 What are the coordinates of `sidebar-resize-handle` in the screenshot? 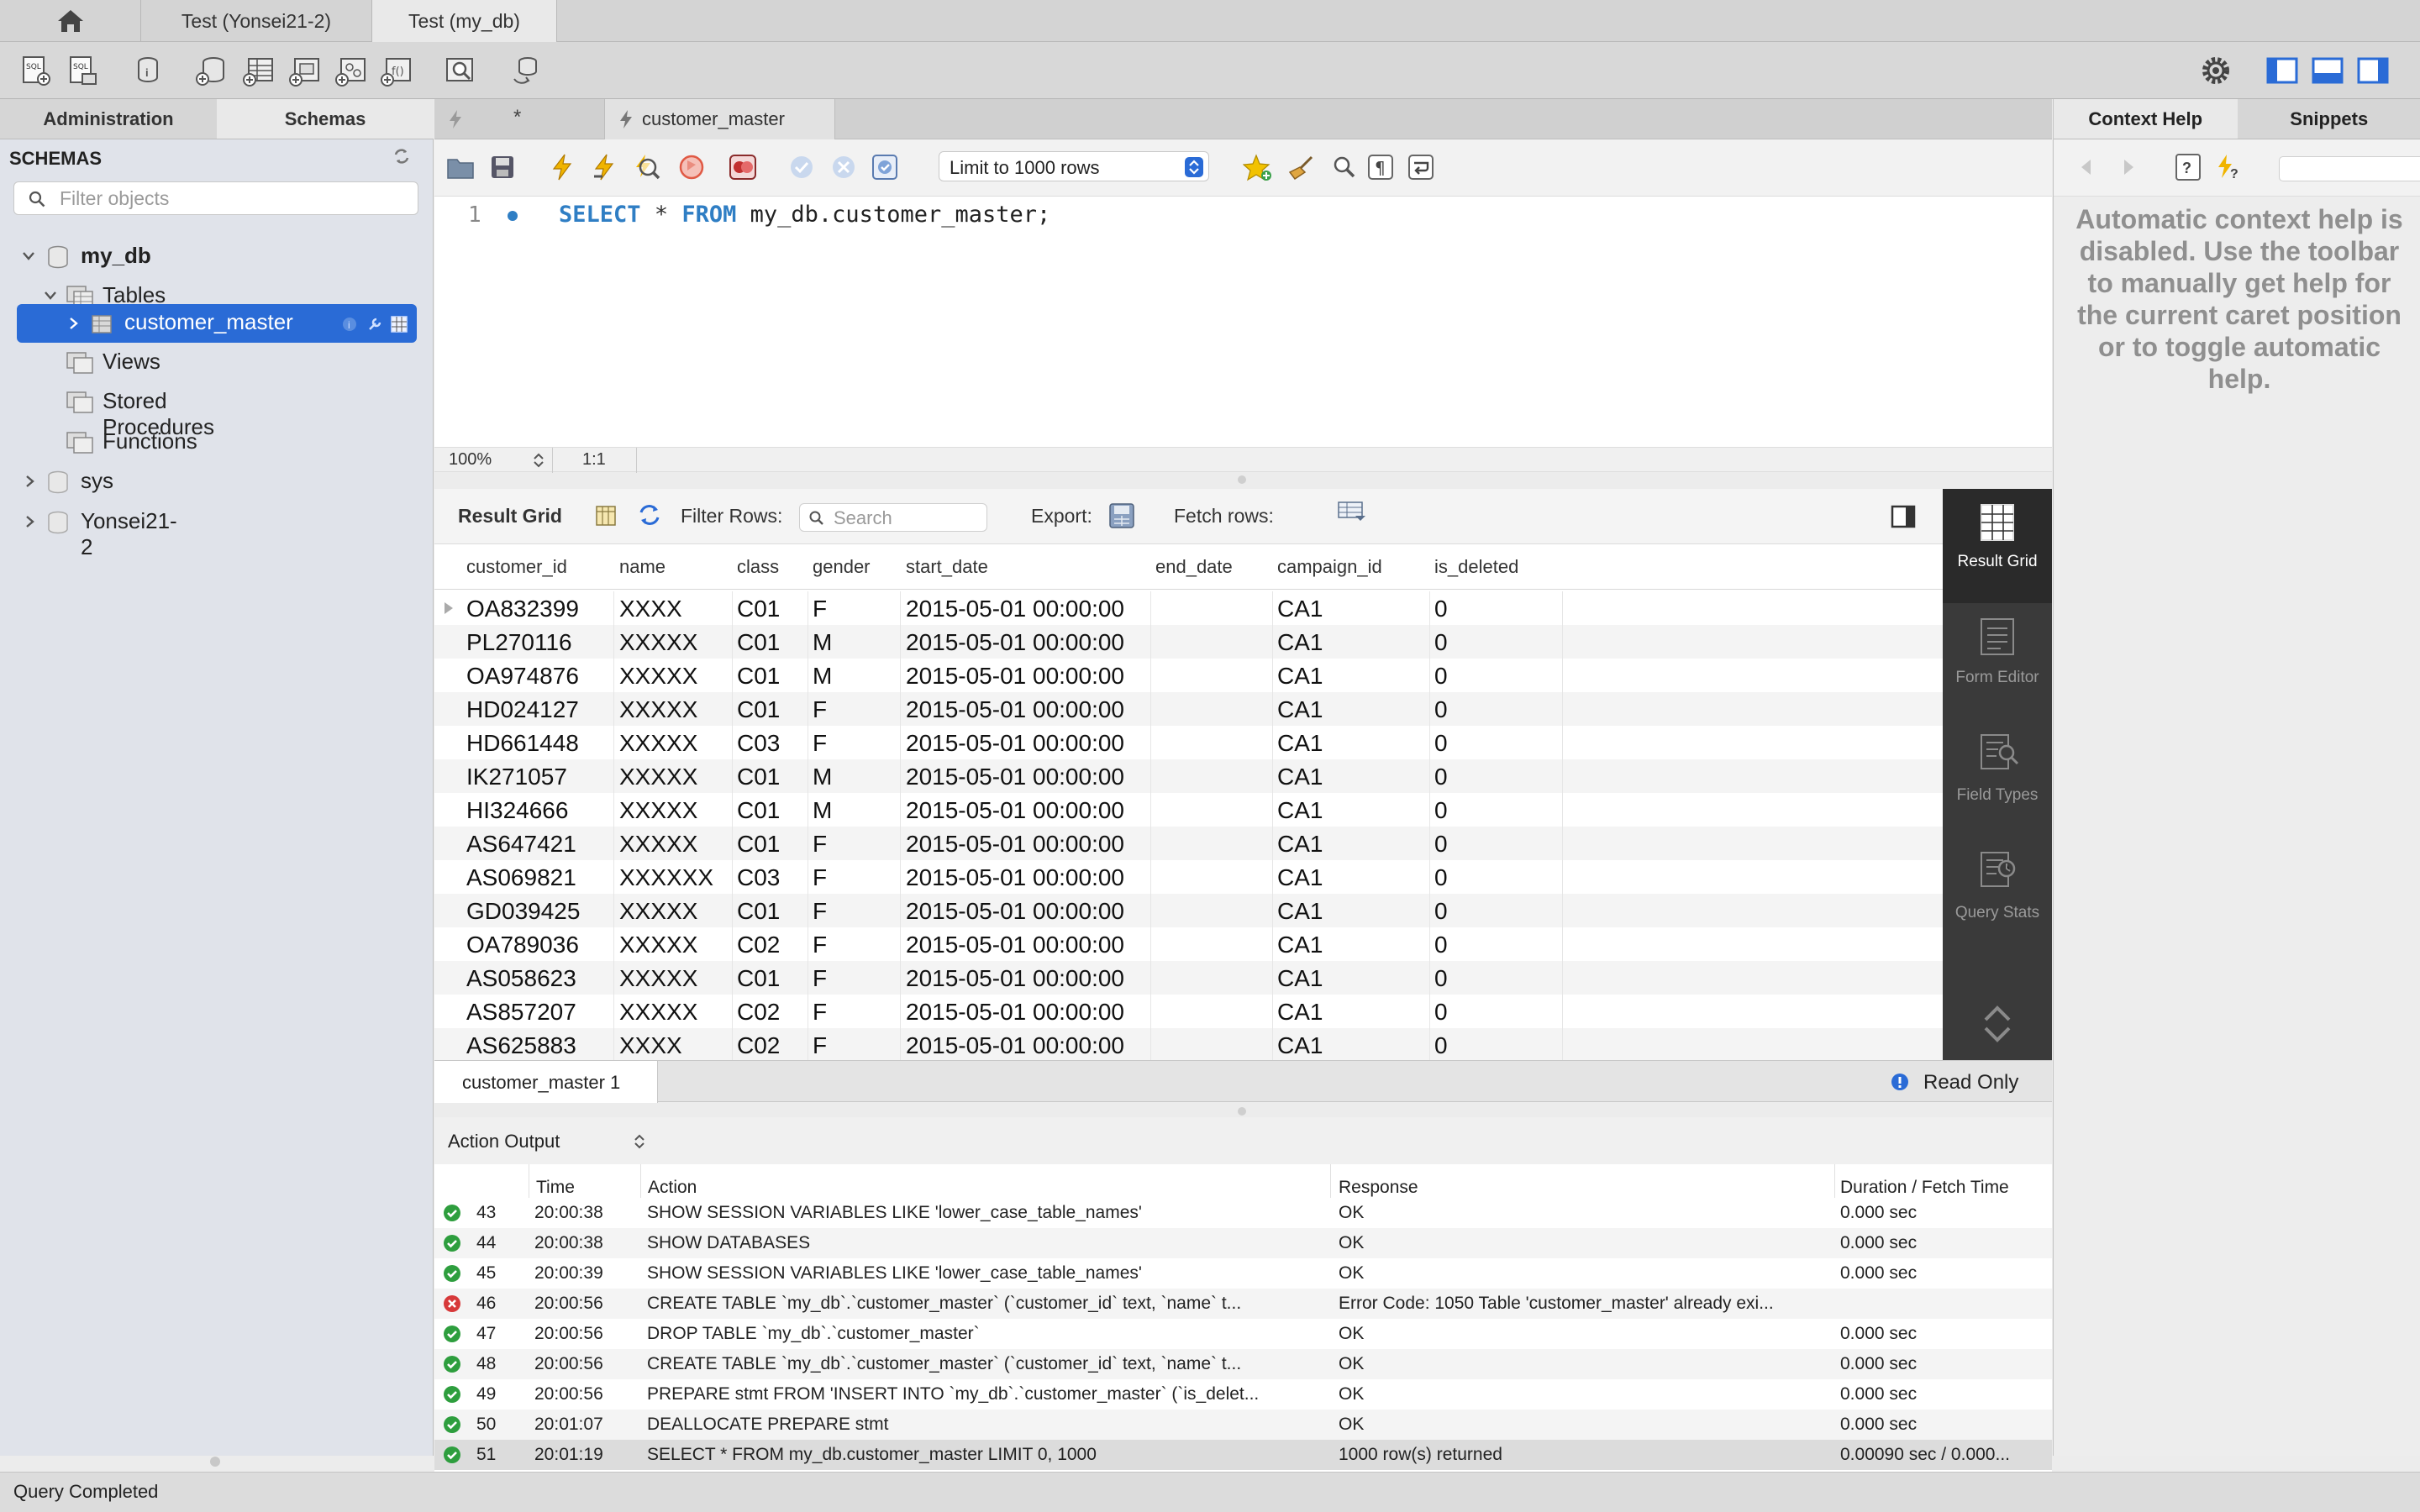 It's located at (215, 1462).